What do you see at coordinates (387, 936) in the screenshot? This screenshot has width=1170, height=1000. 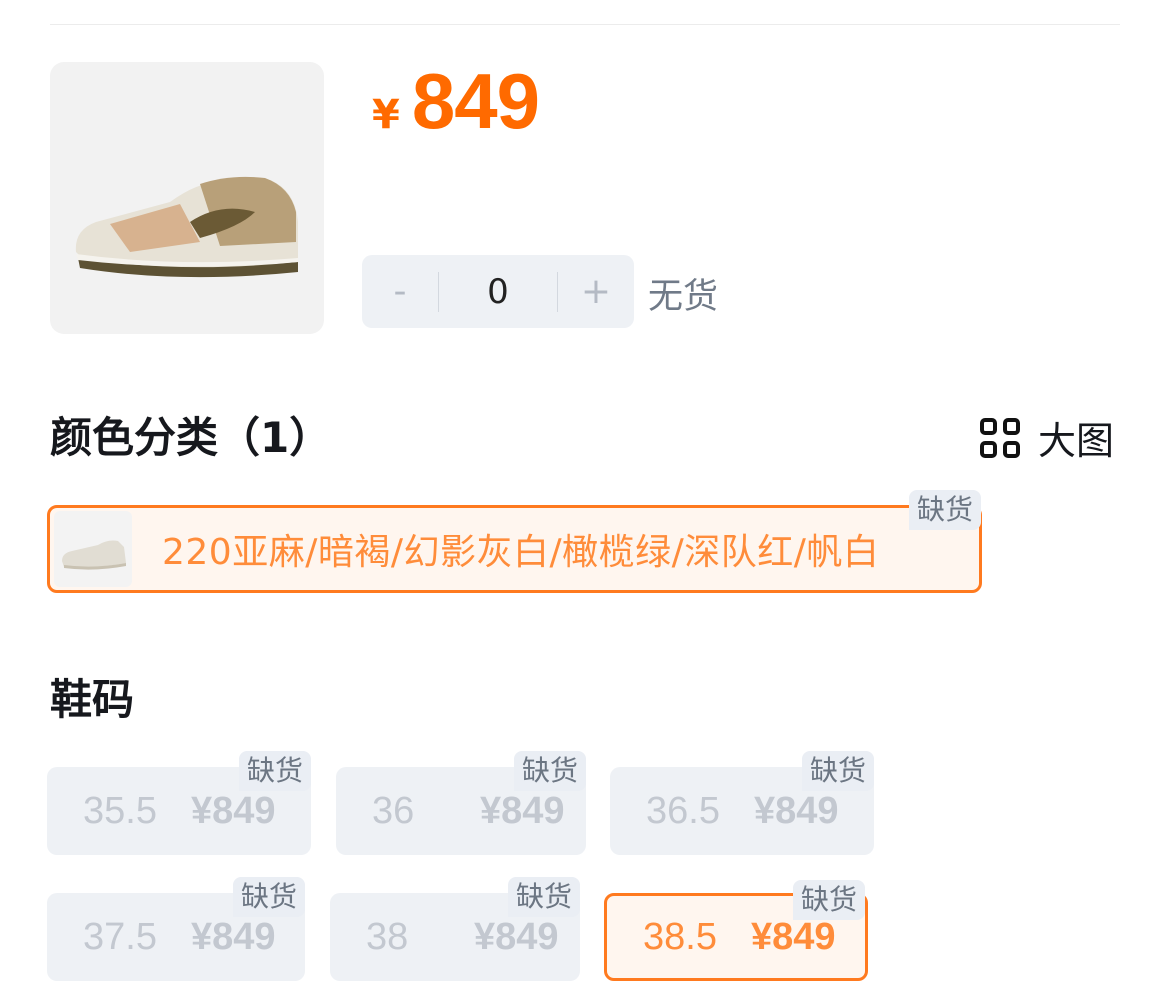 I see `size-value: 38` at bounding box center [387, 936].